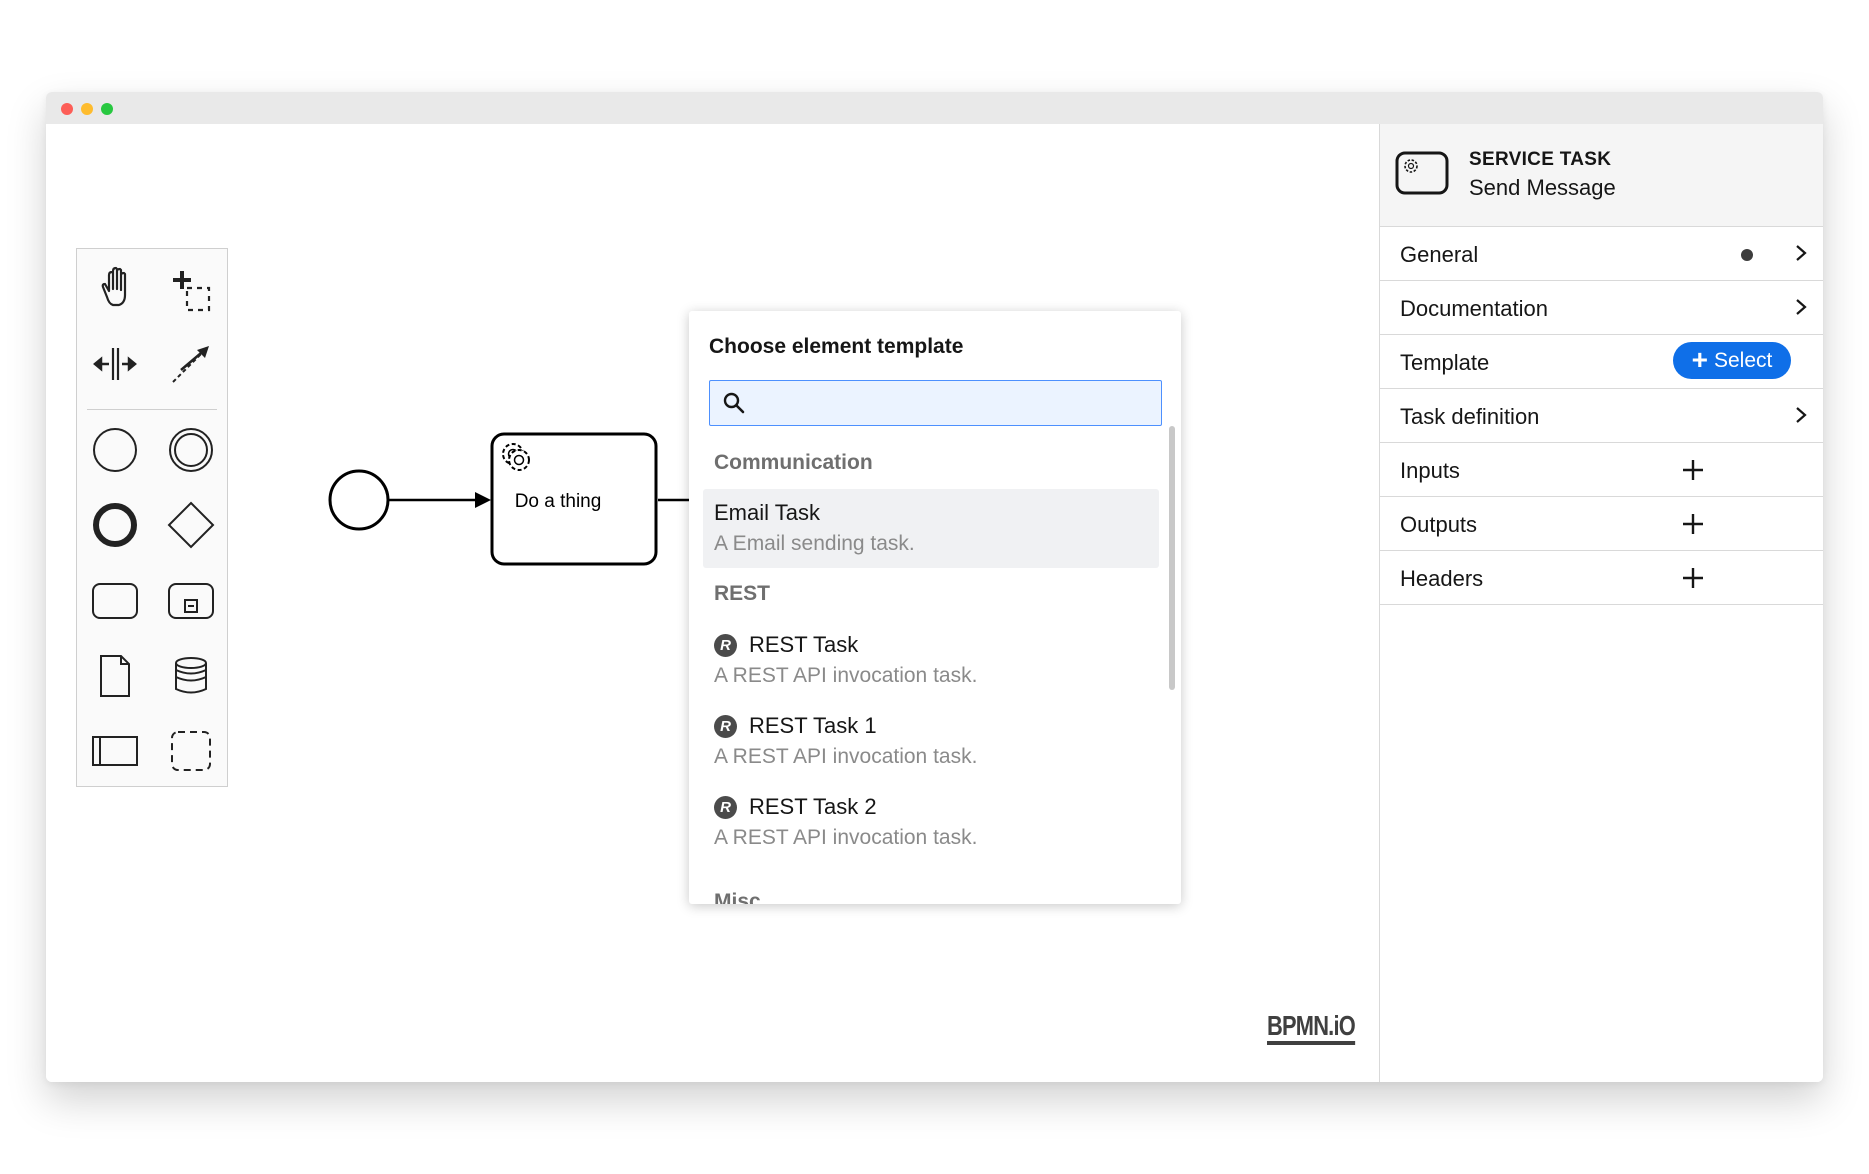 This screenshot has height=1174, width=1869. What do you see at coordinates (1439, 524) in the screenshot?
I see `group-label: Outputs` at bounding box center [1439, 524].